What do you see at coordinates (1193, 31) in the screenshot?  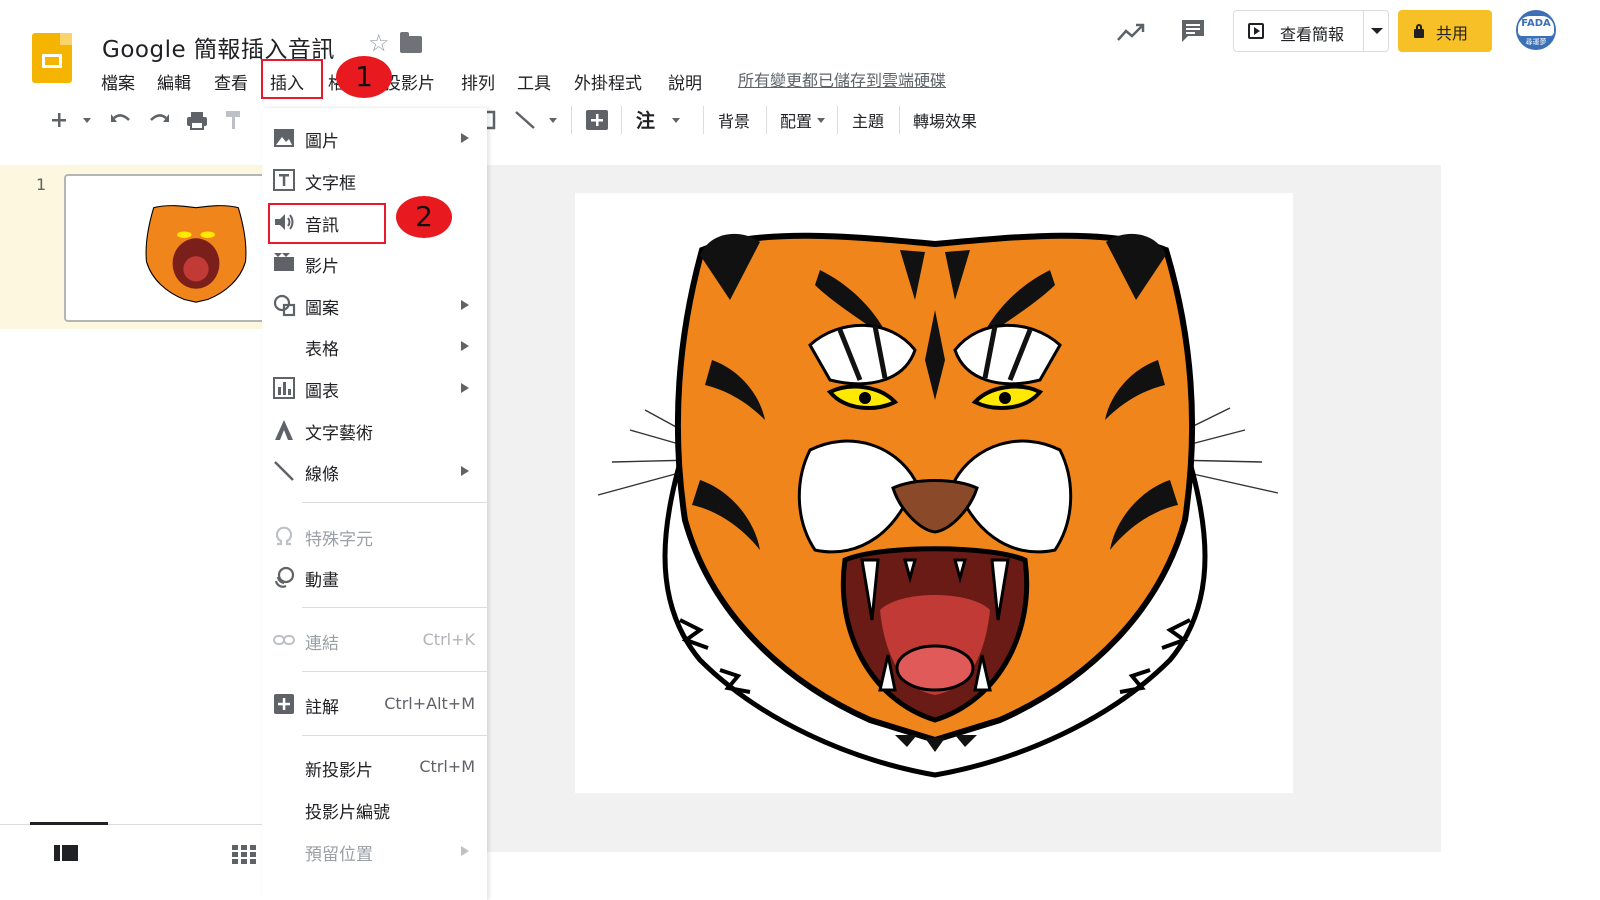 I see `comment-icon` at bounding box center [1193, 31].